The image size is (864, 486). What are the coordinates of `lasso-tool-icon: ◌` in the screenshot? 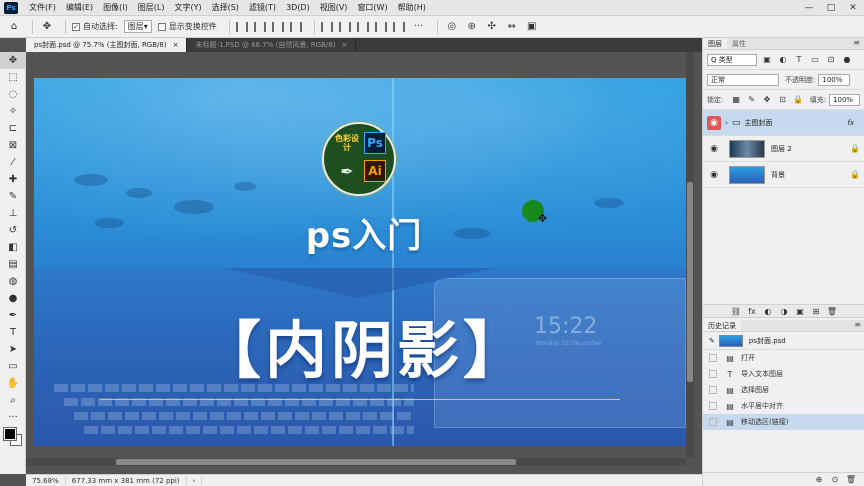 It's located at (13, 94).